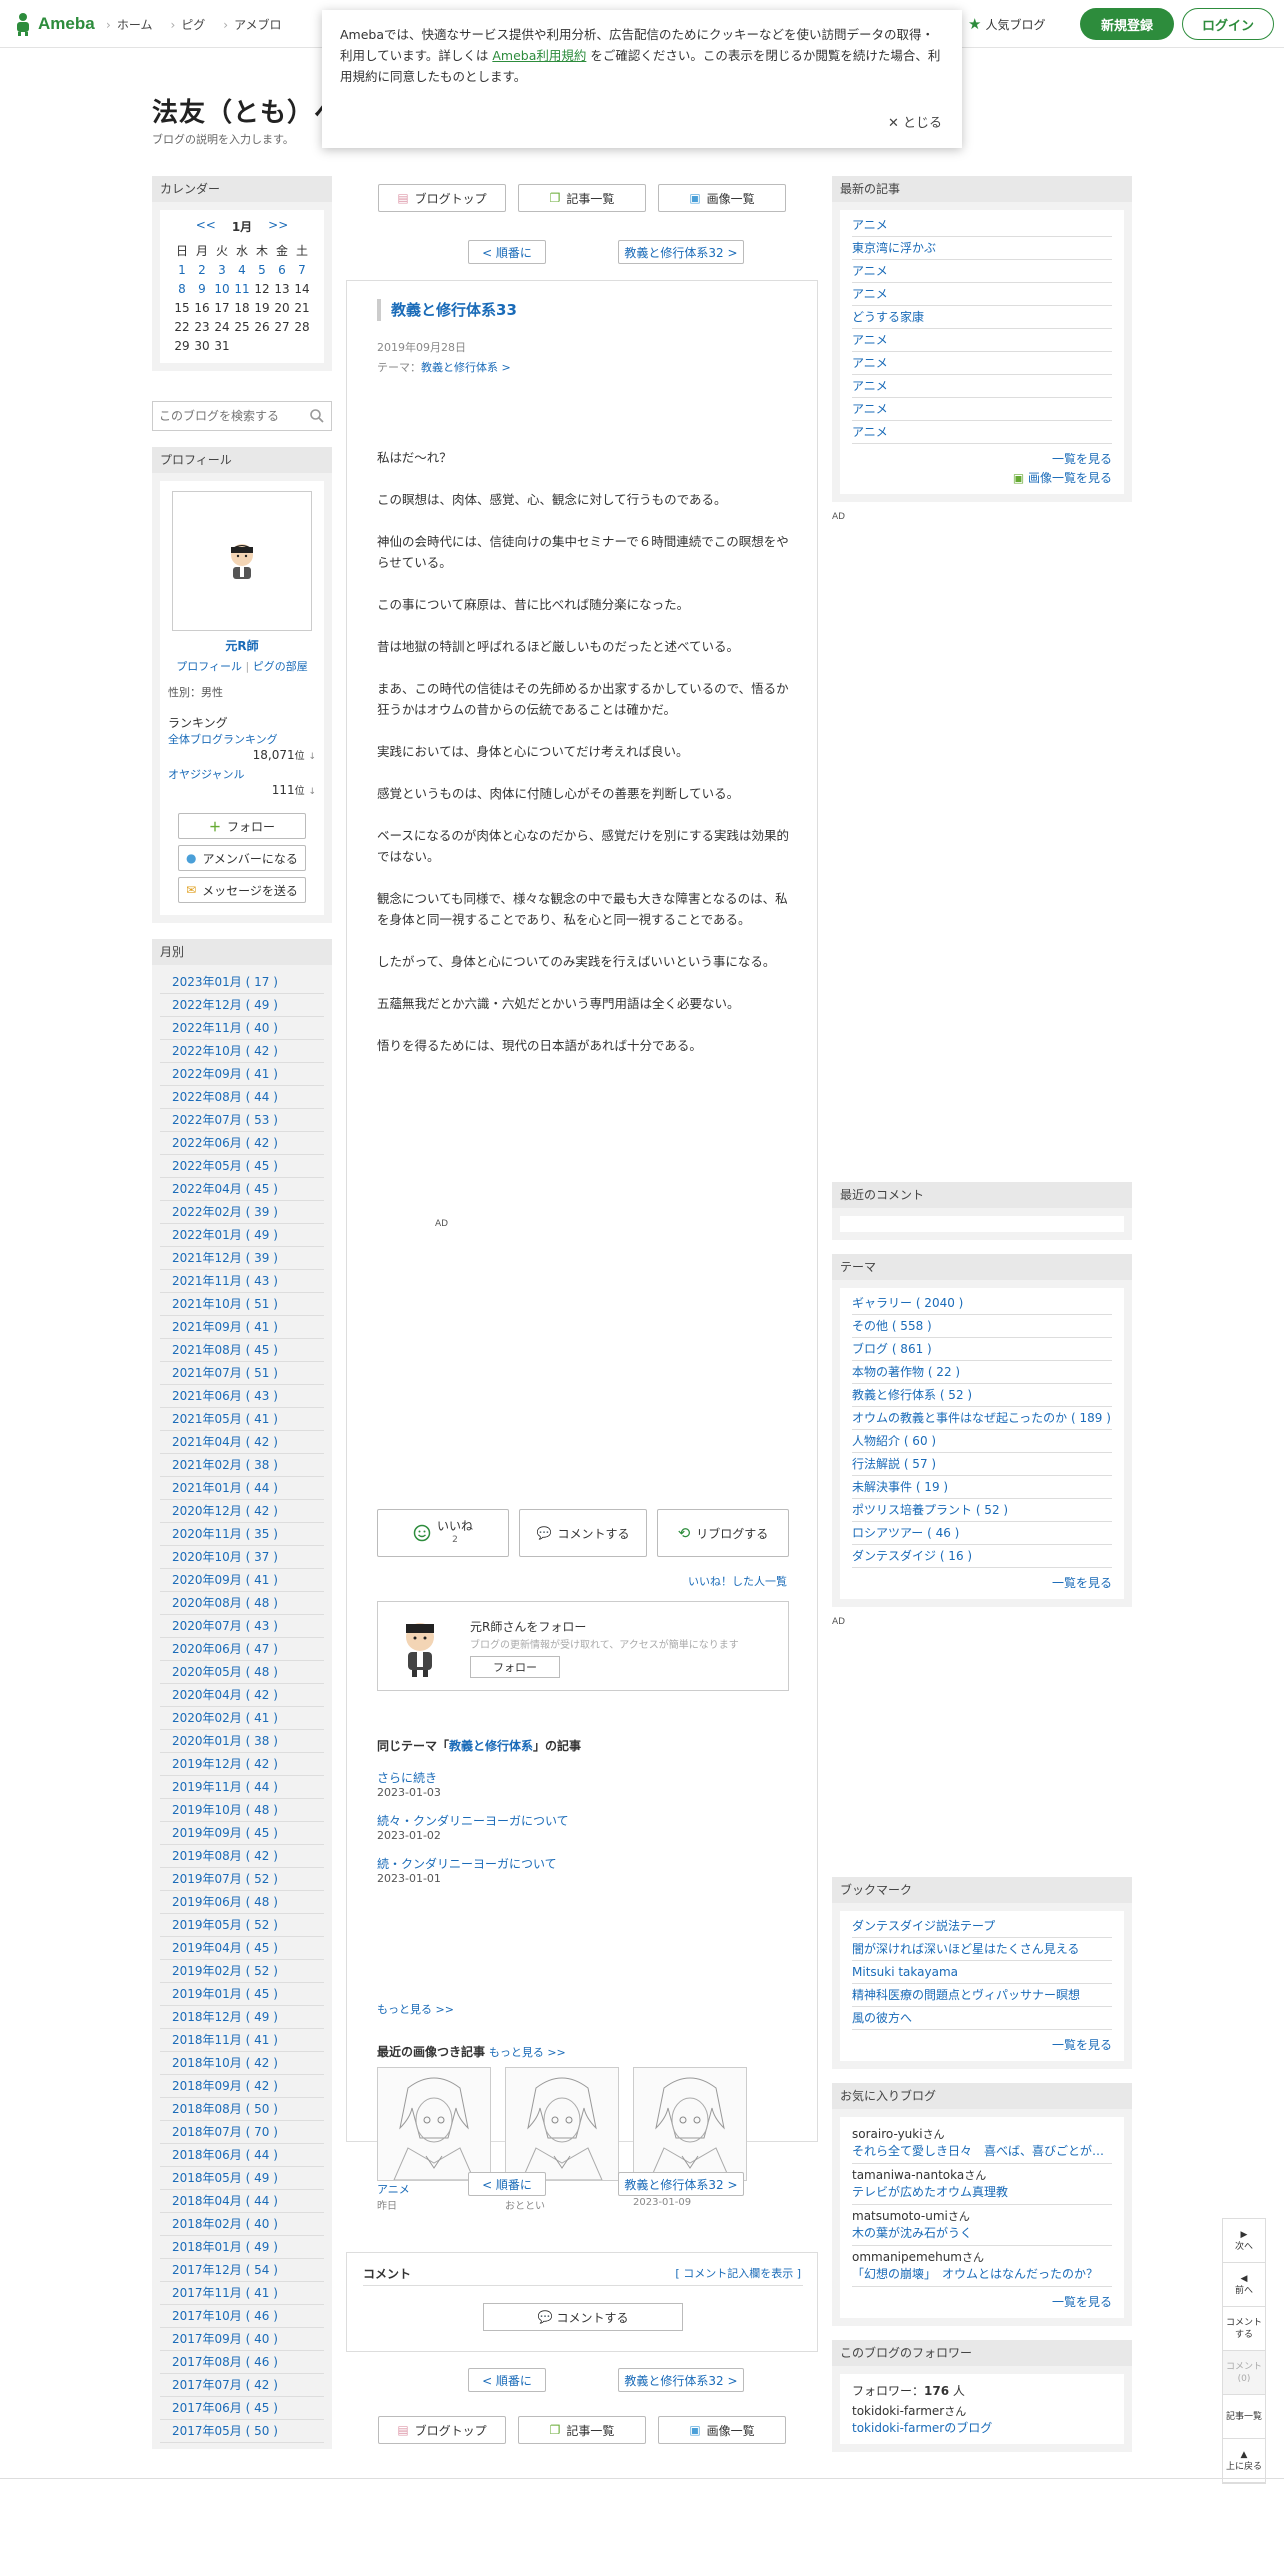 The width and height of the screenshot is (1284, 2568). What do you see at coordinates (242, 1304) in the screenshot?
I see `archive-item: 2021年10月 ( 51 )` at bounding box center [242, 1304].